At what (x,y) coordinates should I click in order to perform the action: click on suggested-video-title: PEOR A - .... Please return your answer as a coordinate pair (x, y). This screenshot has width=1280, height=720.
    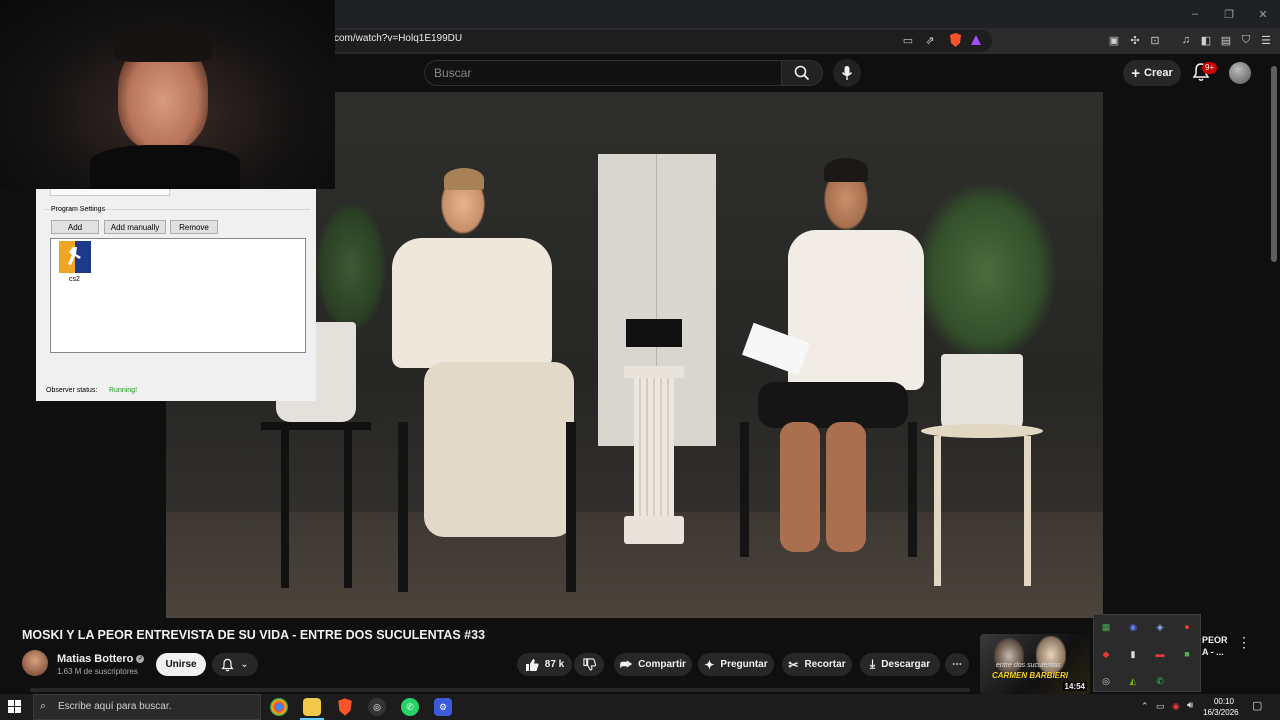
    Looking at the image, I should click on (1215, 646).